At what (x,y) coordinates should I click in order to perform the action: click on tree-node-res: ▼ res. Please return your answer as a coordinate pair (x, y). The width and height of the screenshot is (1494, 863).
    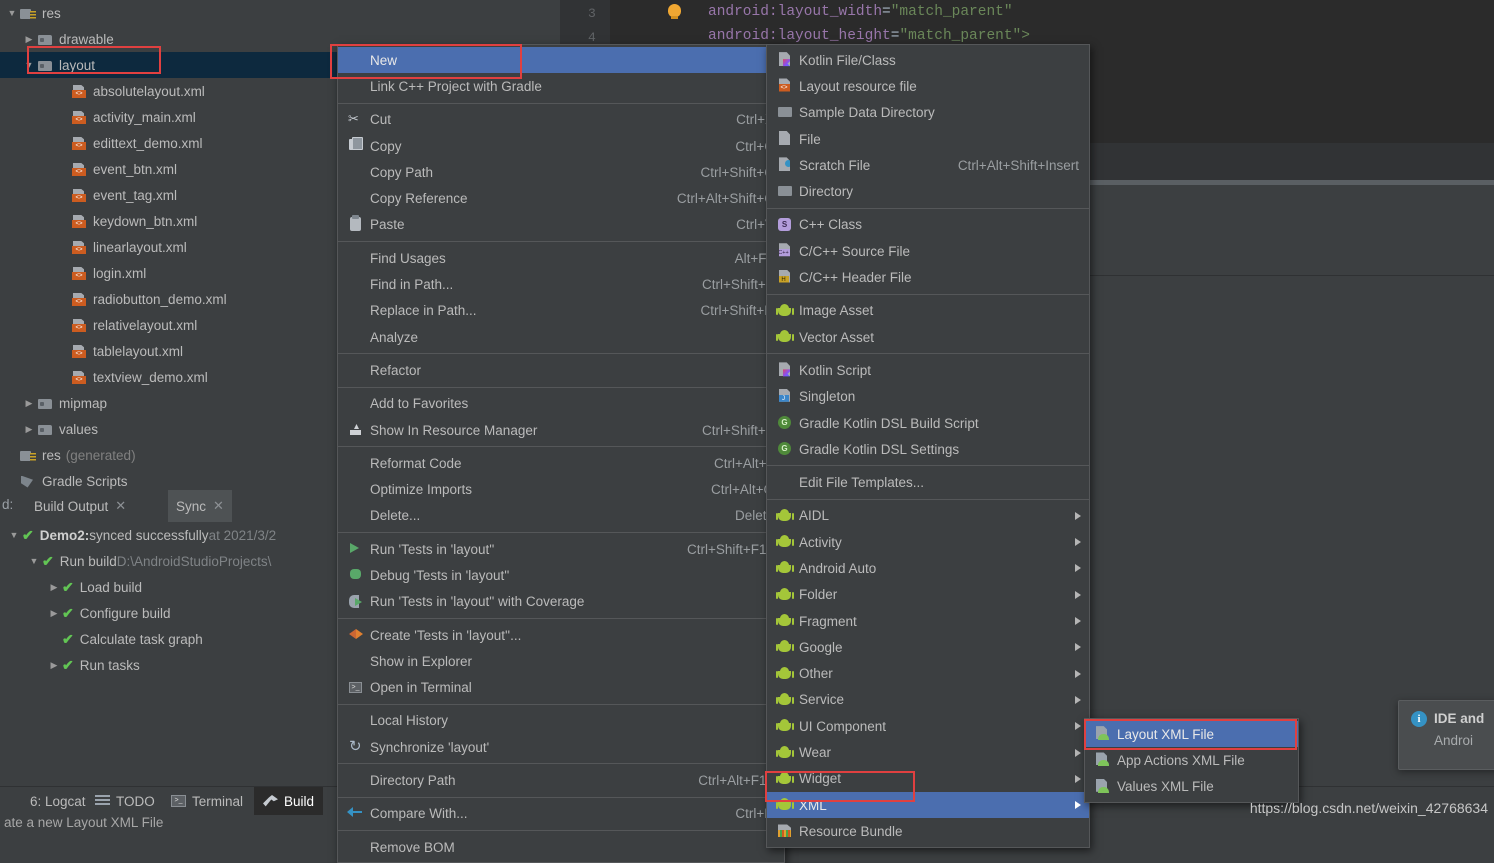
    Looking at the image, I should click on (280, 13).